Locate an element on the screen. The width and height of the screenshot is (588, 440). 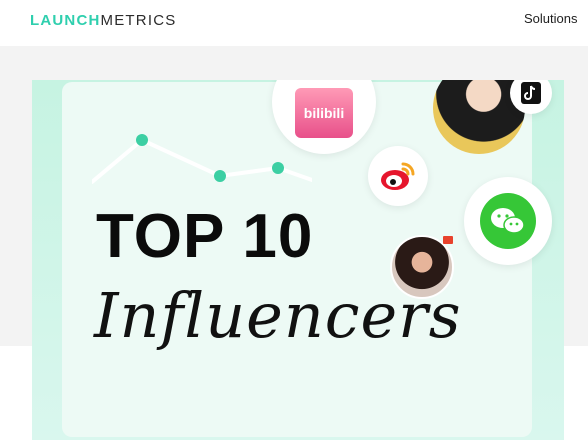
logo-part-metrics: METRICS is located at coordinates (138, 20).